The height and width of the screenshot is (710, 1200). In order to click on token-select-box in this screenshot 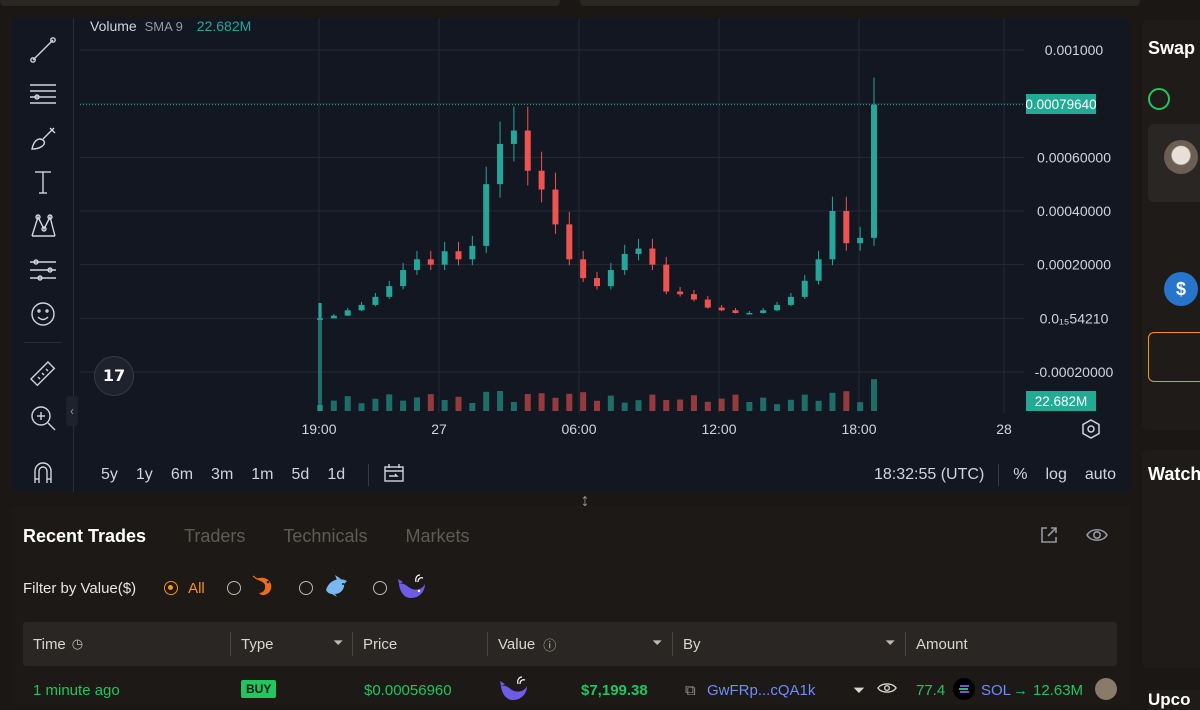, I will do `click(1174, 163)`.